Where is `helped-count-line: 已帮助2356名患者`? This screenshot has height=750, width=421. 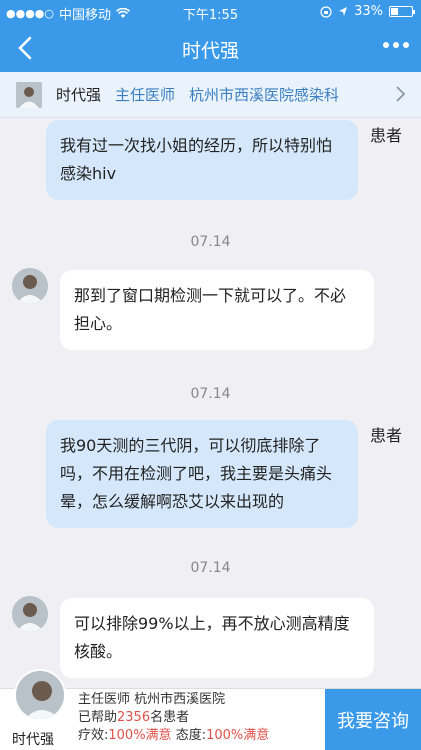
helped-count-line: 已帮助2356名患者 is located at coordinates (173, 718).